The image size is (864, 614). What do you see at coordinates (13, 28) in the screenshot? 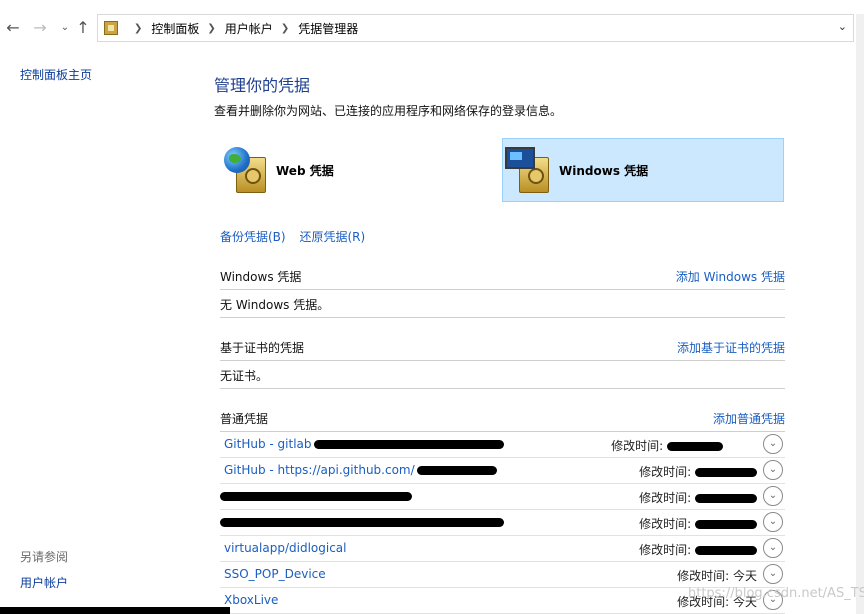
I see `arrow-left-icon: ←` at bounding box center [13, 28].